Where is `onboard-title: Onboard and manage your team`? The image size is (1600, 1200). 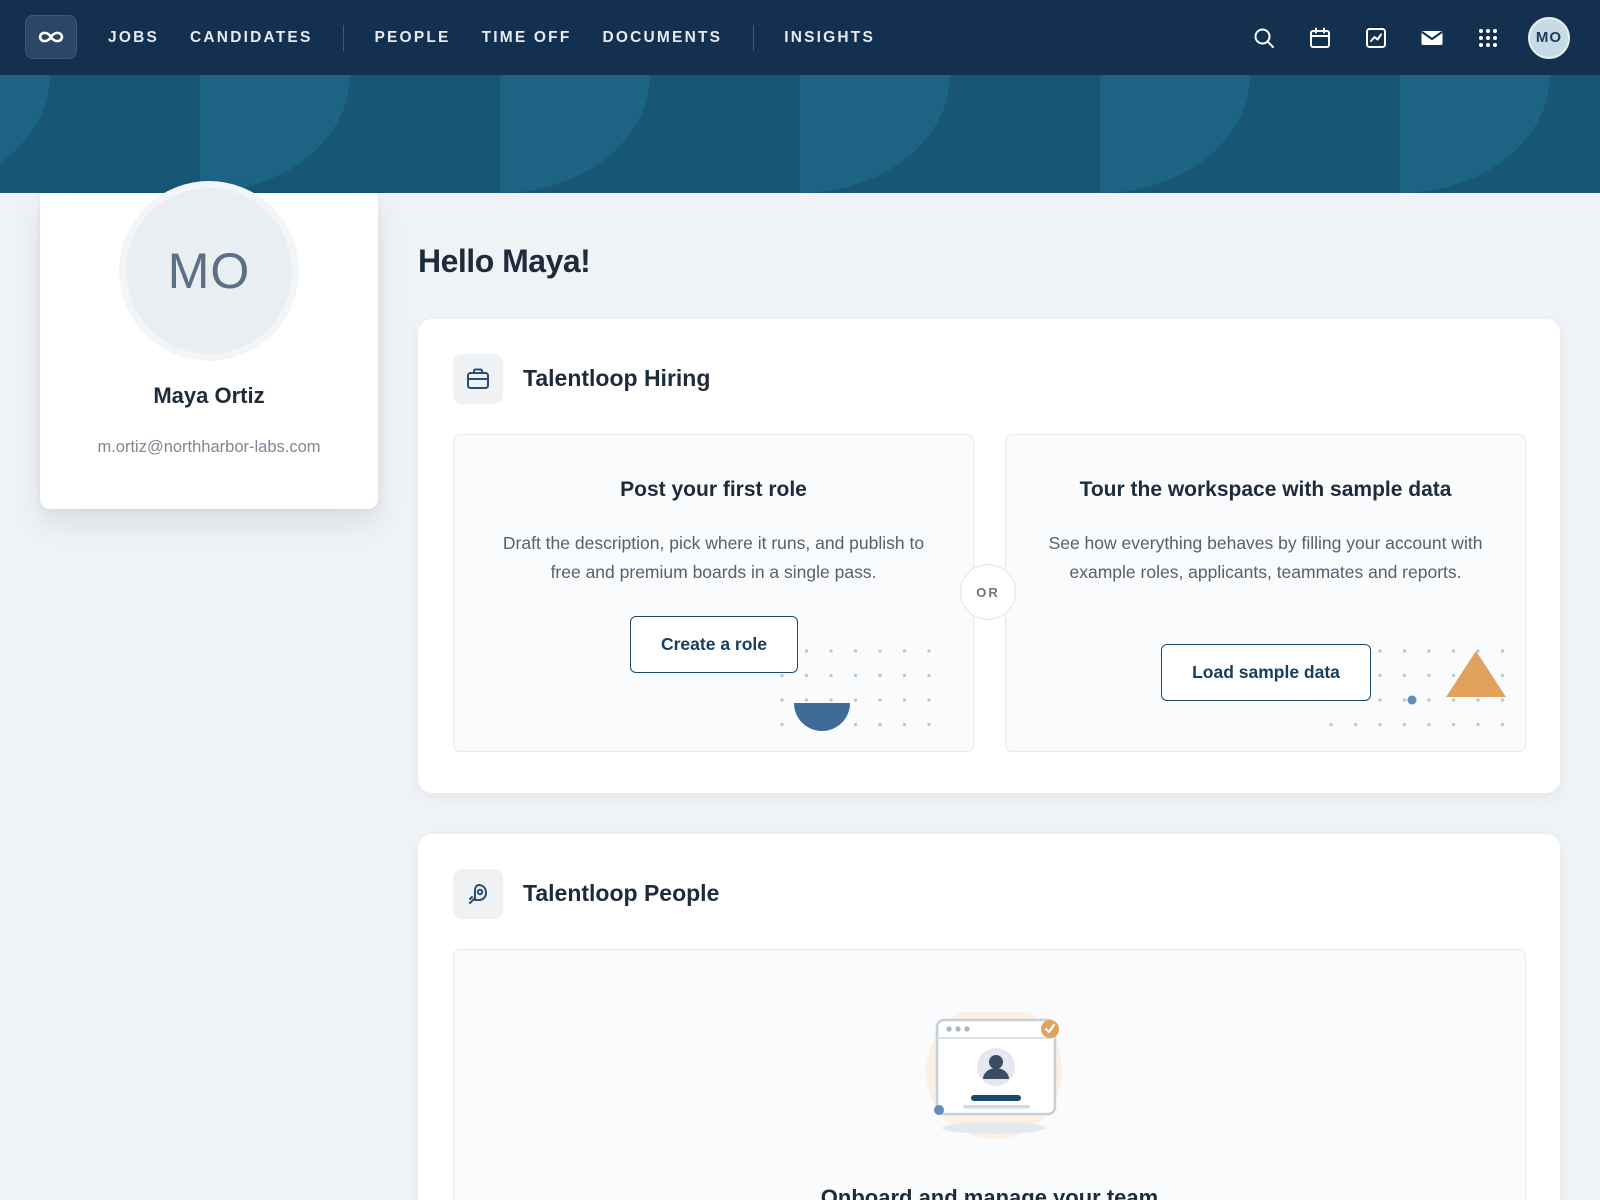 onboard-title: Onboard and manage your team is located at coordinates (989, 1192).